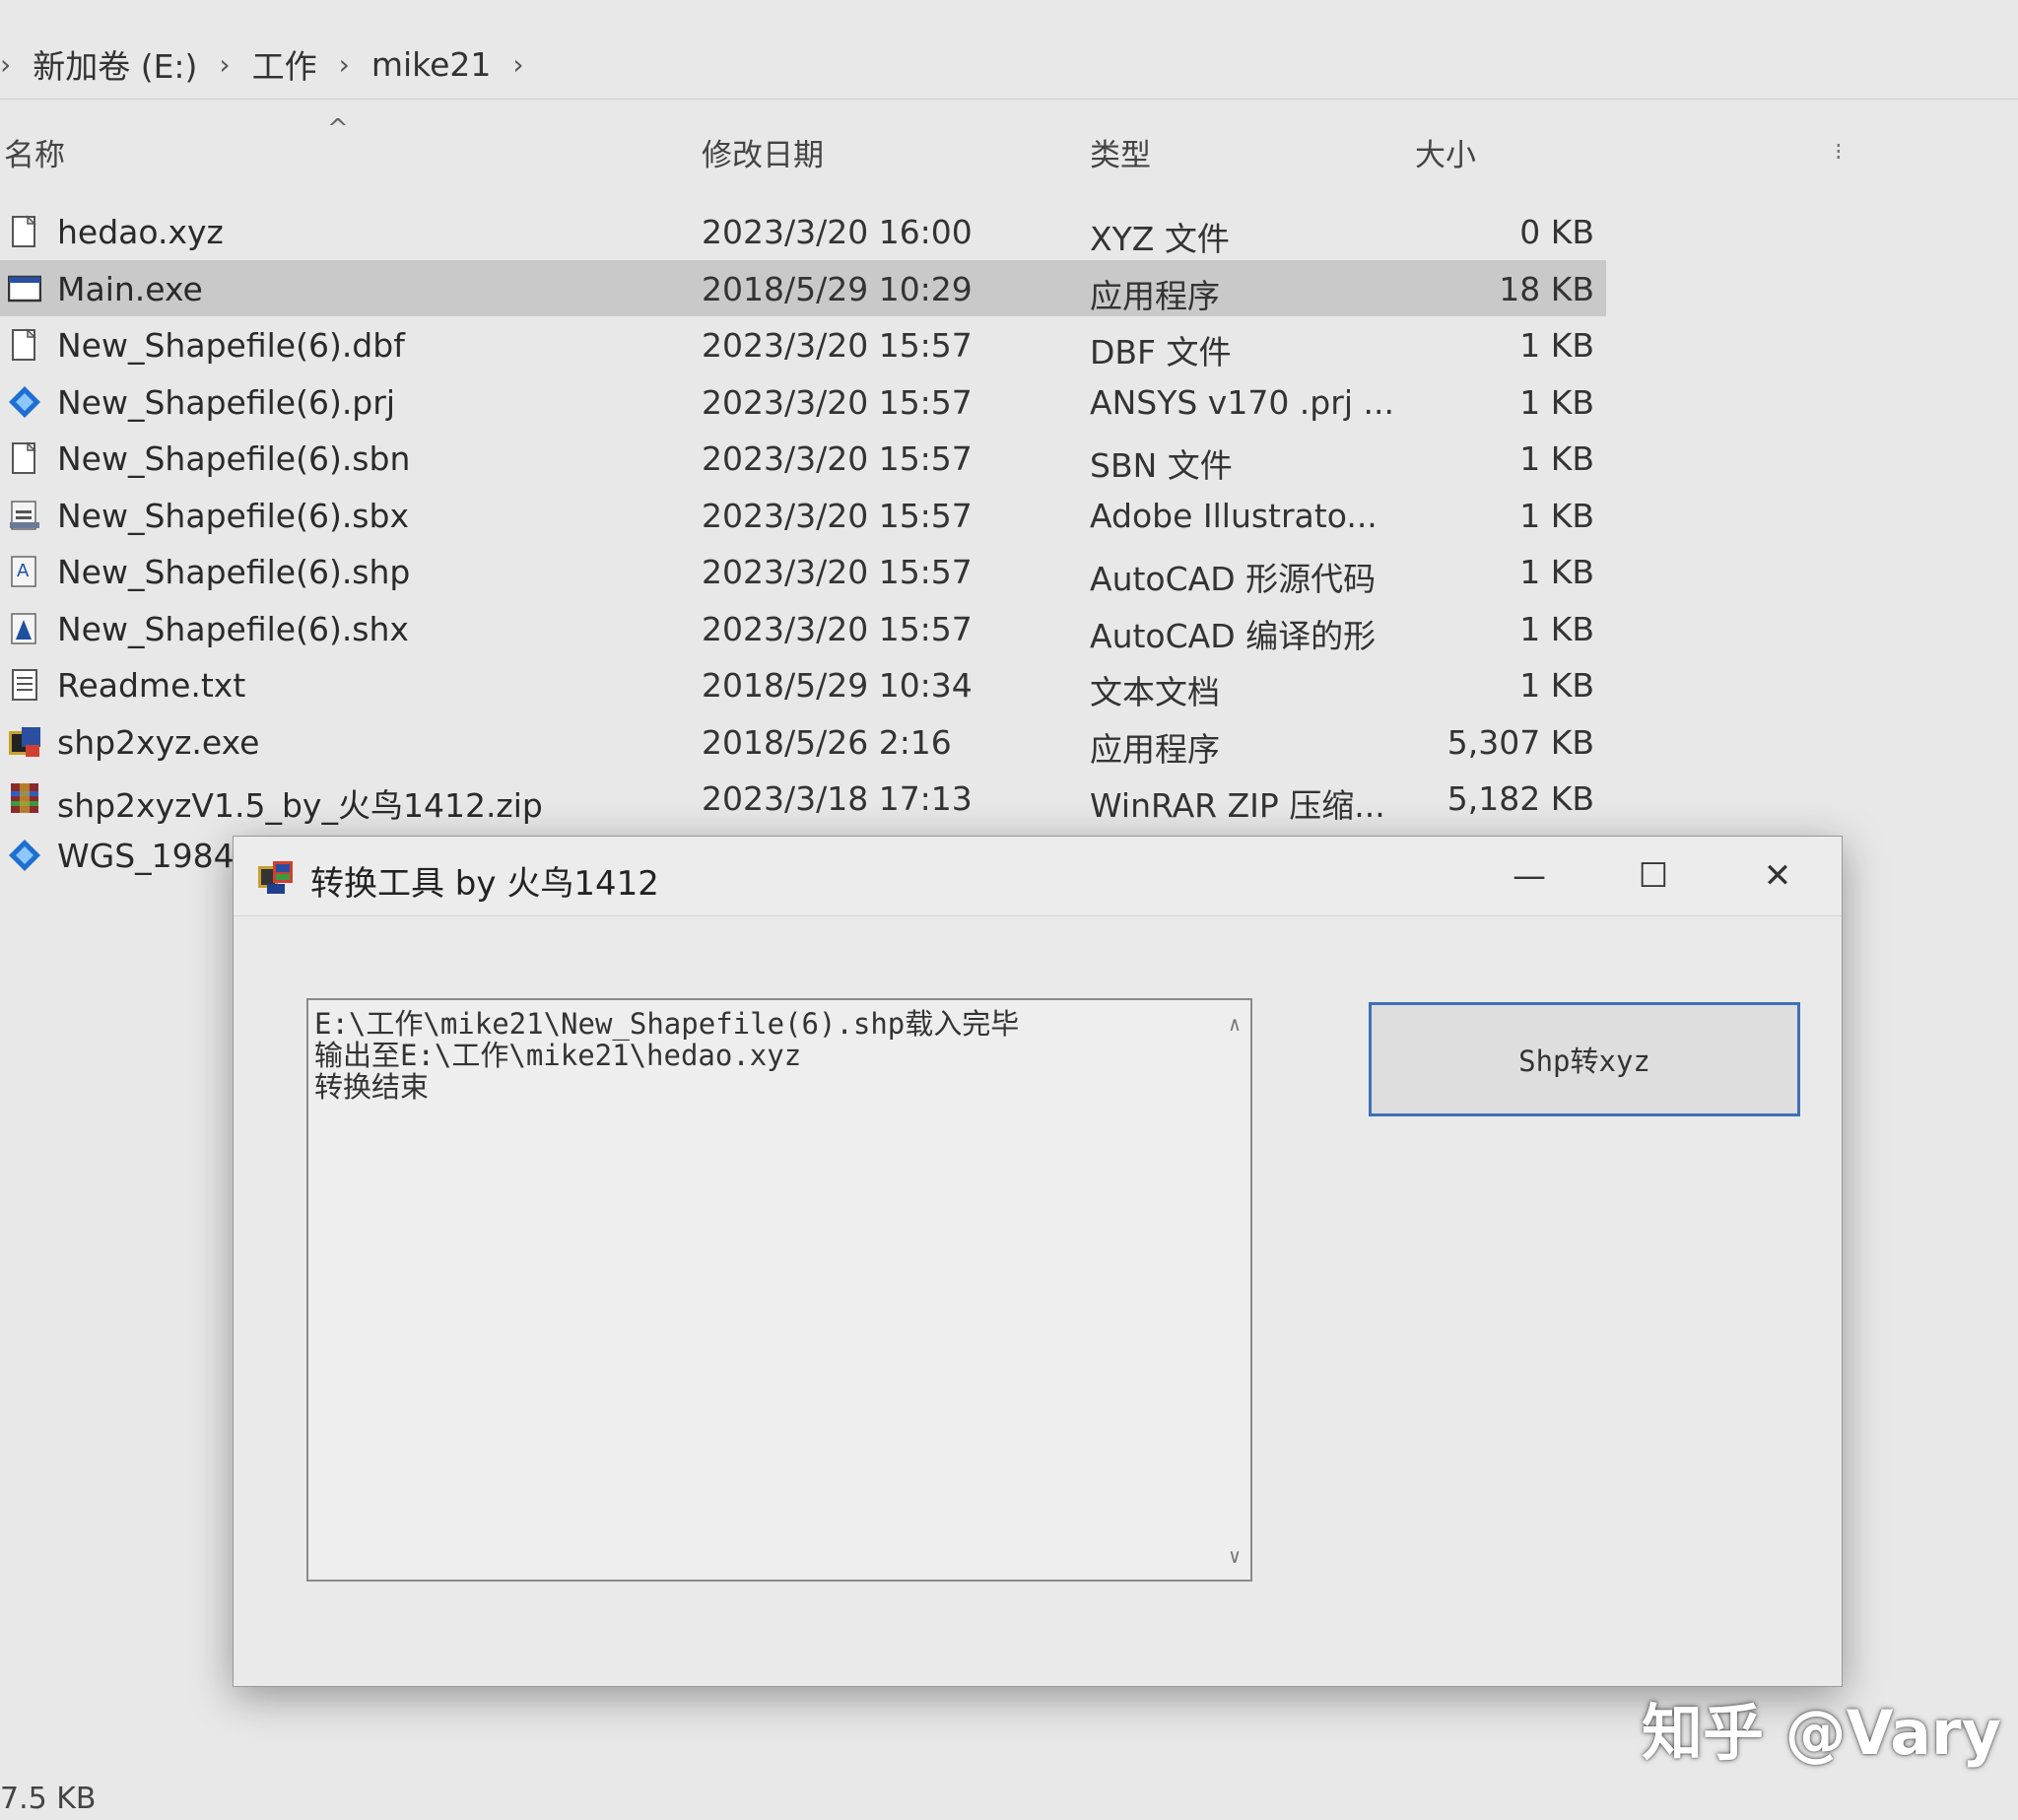 The image size is (2018, 1820). I want to click on autocad-shape-icon: A, so click(24, 571).